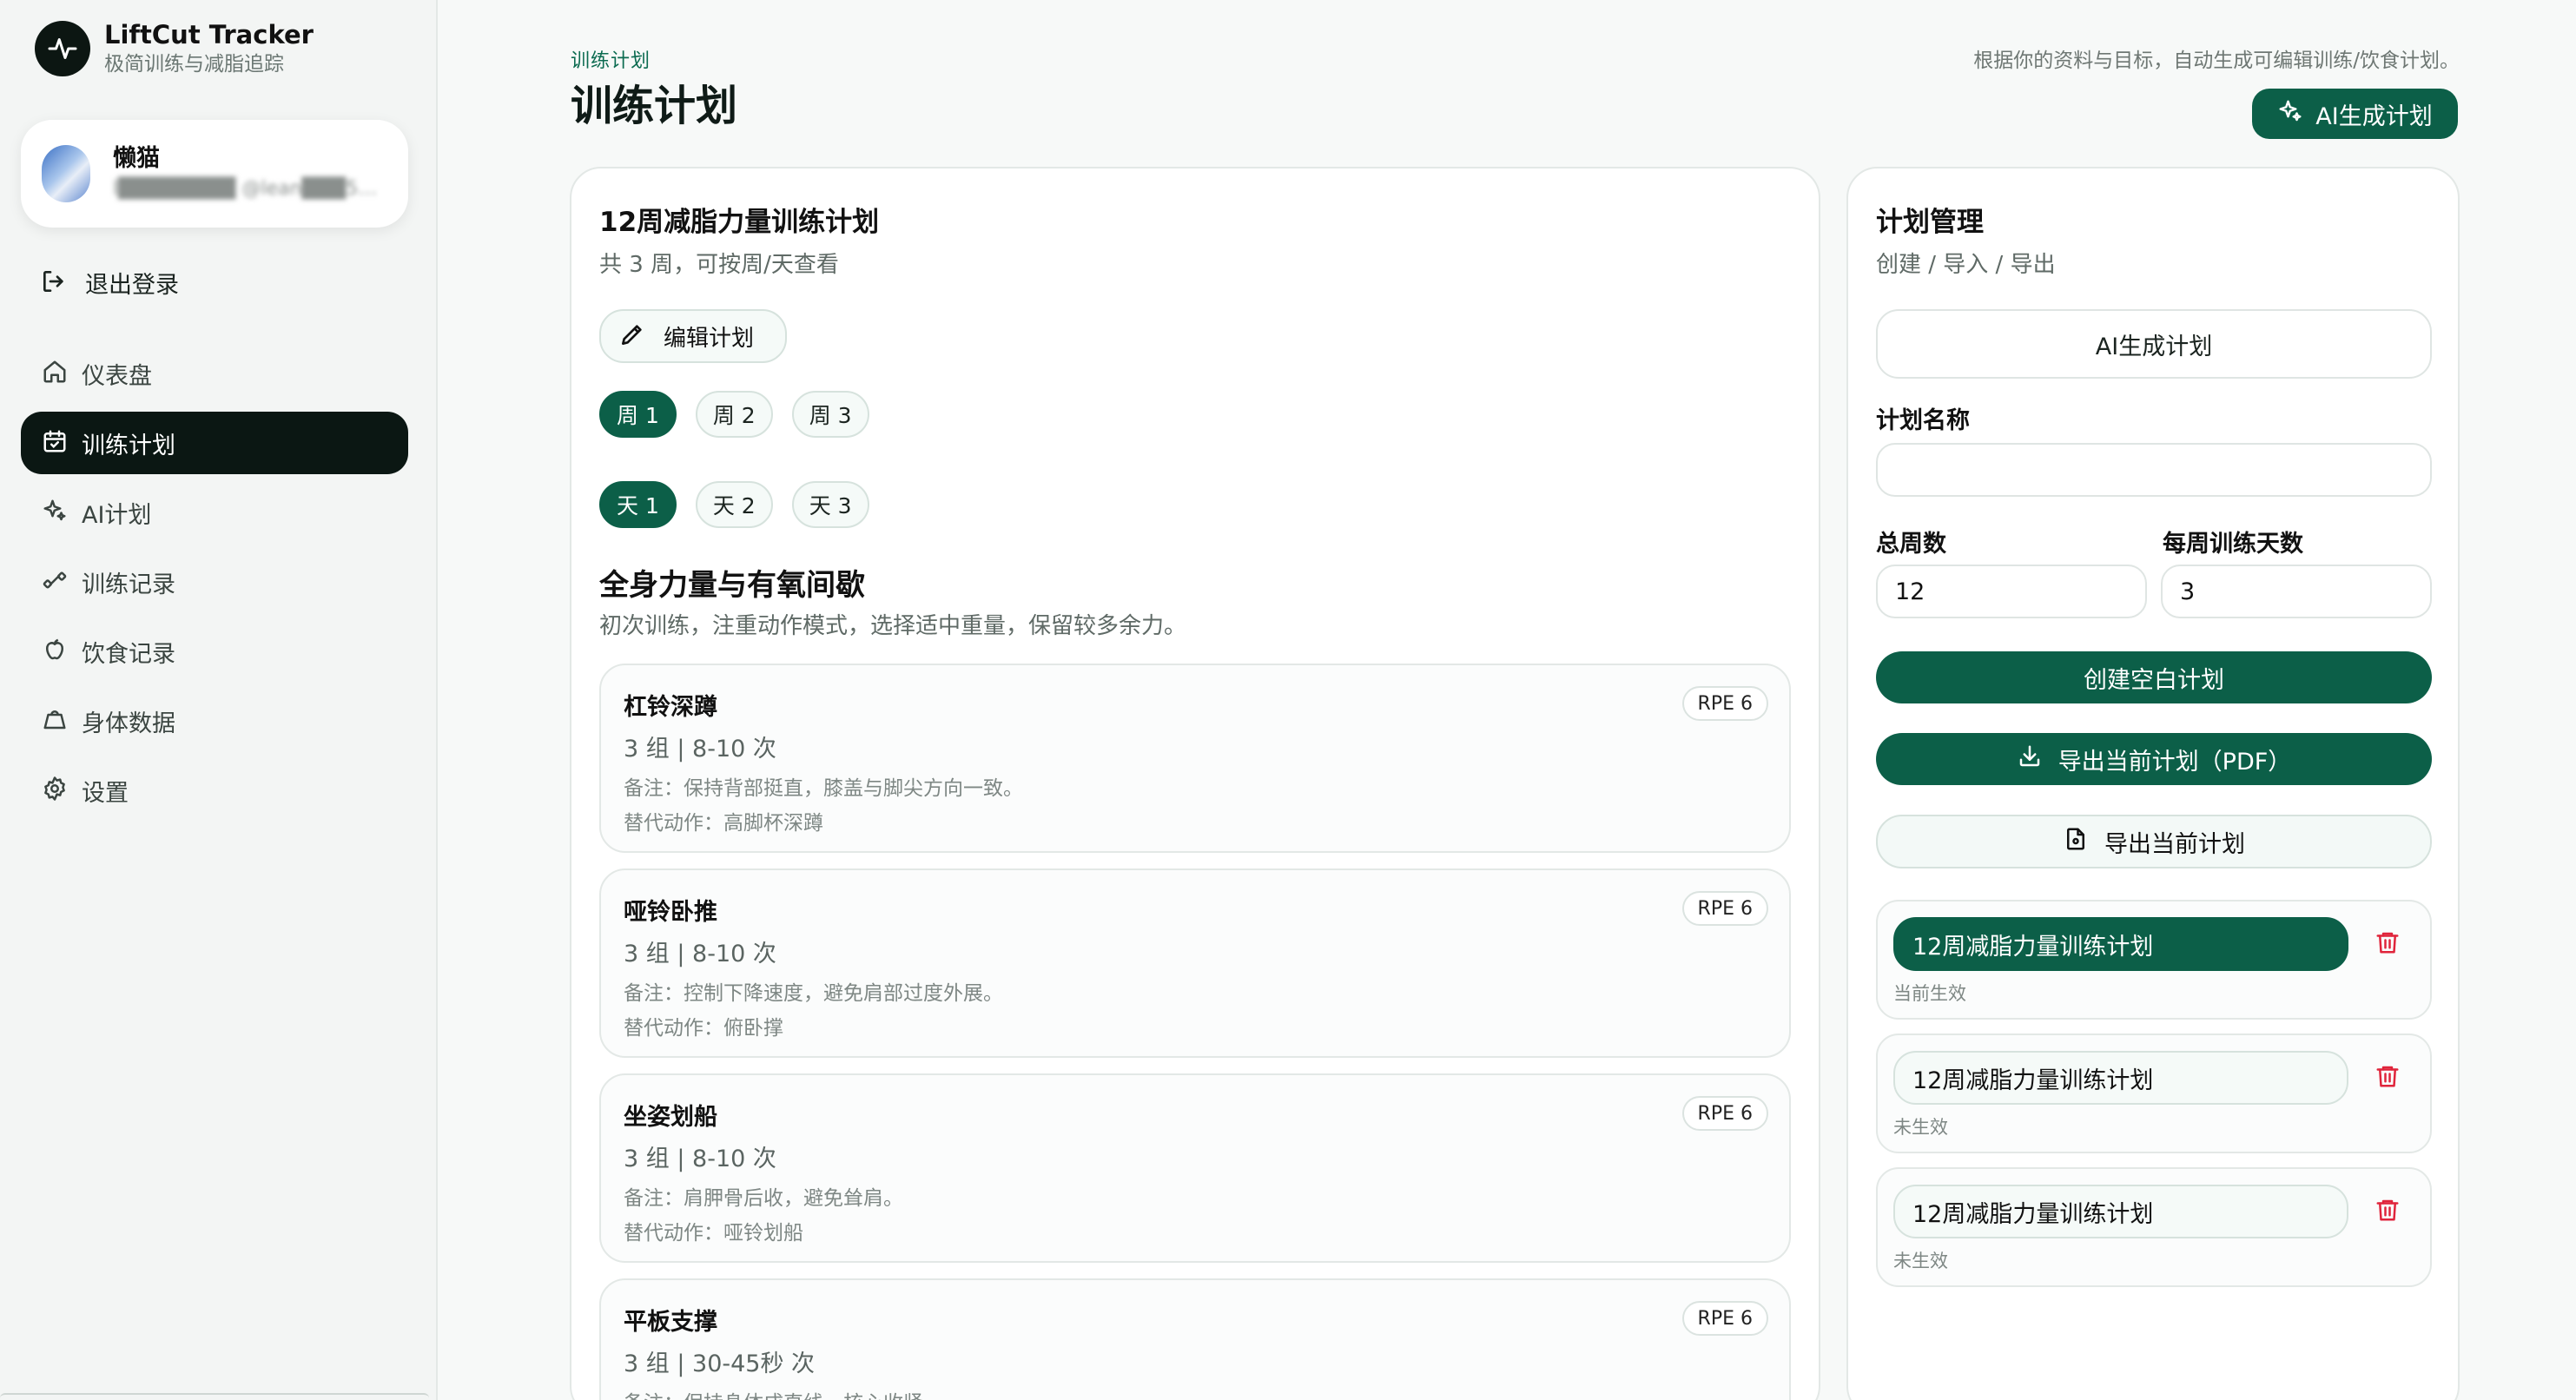 The width and height of the screenshot is (2576, 1400). What do you see at coordinates (693, 336) in the screenshot?
I see `edit-plan-button: 编辑计划` at bounding box center [693, 336].